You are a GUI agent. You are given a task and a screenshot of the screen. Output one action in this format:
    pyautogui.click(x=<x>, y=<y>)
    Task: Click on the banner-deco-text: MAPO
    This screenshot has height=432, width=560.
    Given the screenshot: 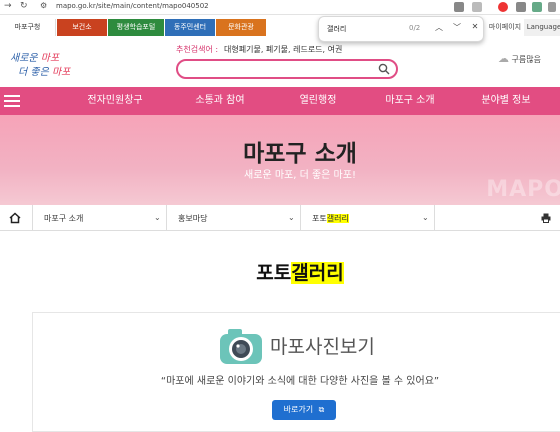 What is the action you would take?
    pyautogui.click(x=523, y=189)
    